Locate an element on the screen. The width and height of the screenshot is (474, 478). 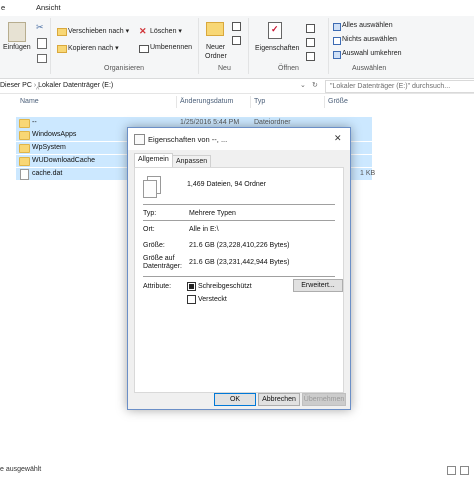
group-label-organize: Organisieren is located at coordinates (124, 68).